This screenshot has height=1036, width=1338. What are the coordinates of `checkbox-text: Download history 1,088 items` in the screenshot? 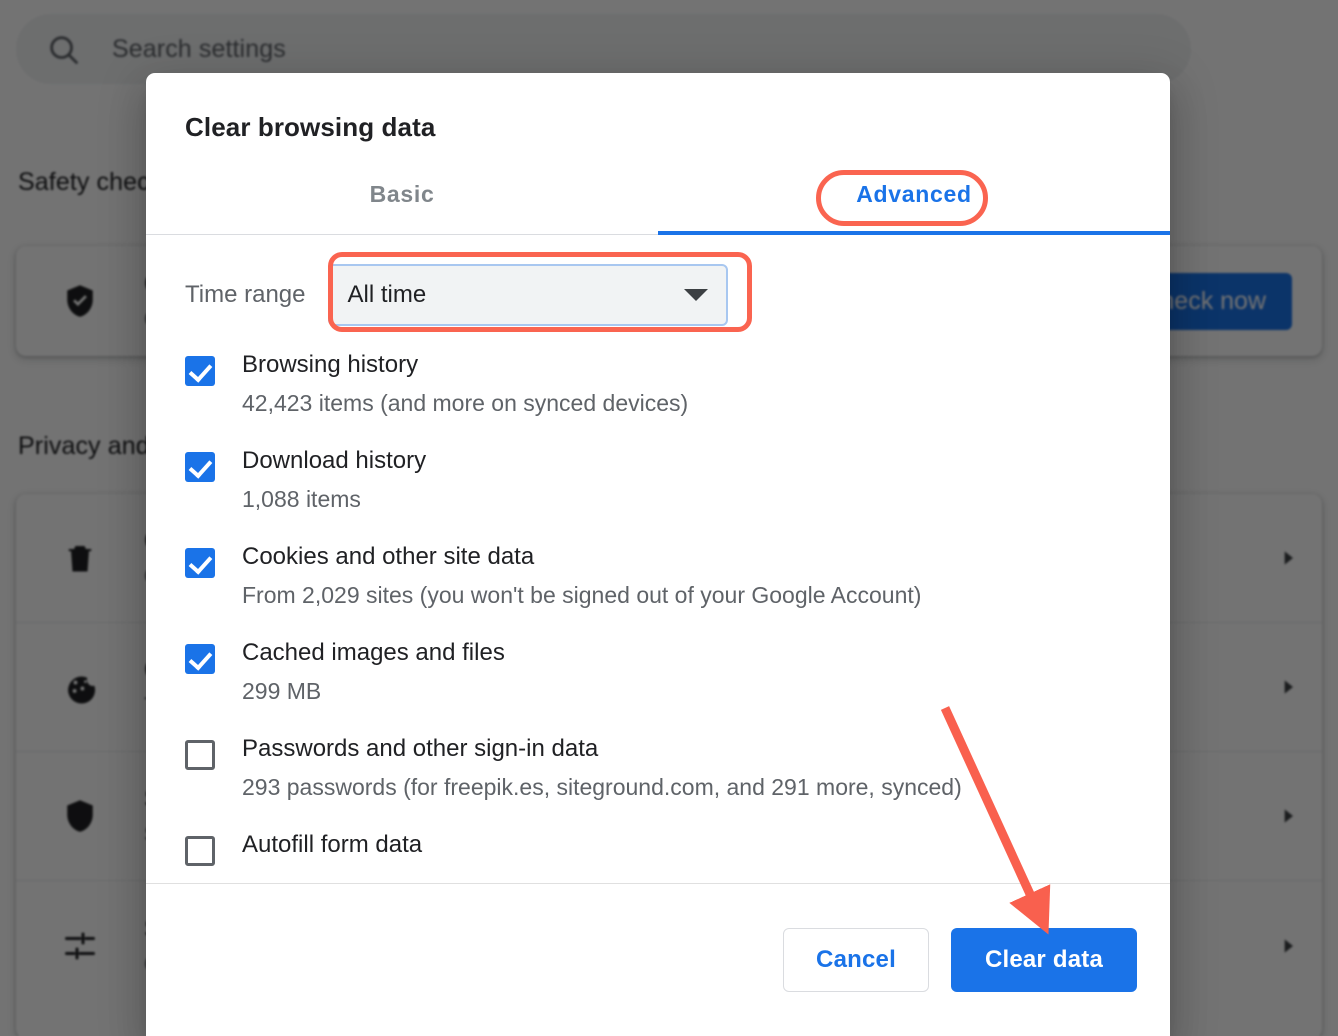 It's located at (334, 480).